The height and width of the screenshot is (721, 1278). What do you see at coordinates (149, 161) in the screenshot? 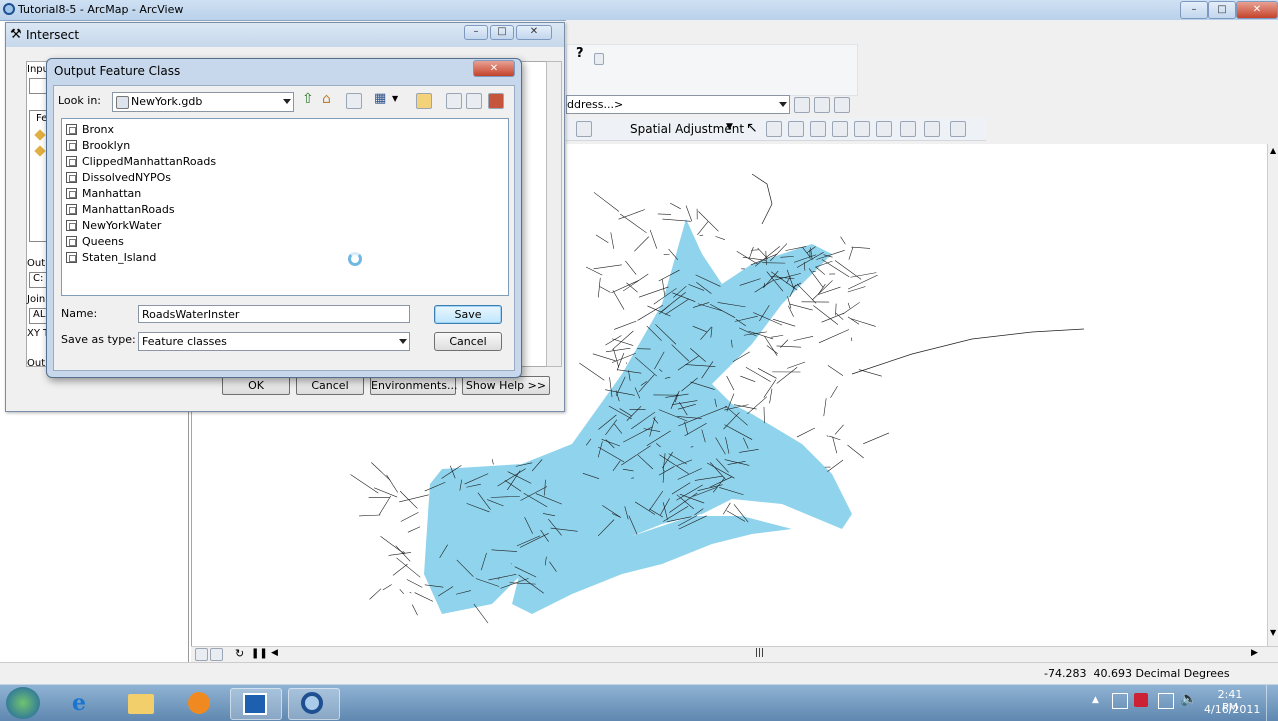
I see `file-list-item-label: ClippedManhattanRoads` at bounding box center [149, 161].